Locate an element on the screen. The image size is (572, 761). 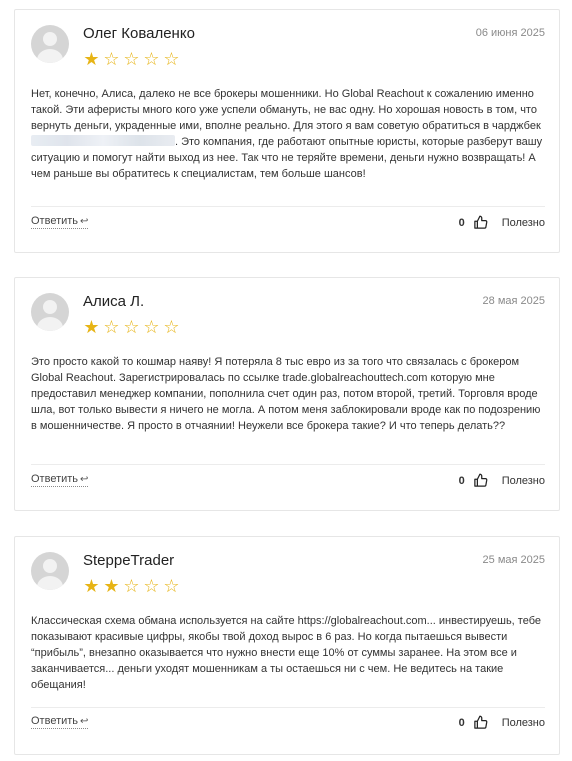
review-date: 06 июня 2025 is located at coordinates (510, 33).